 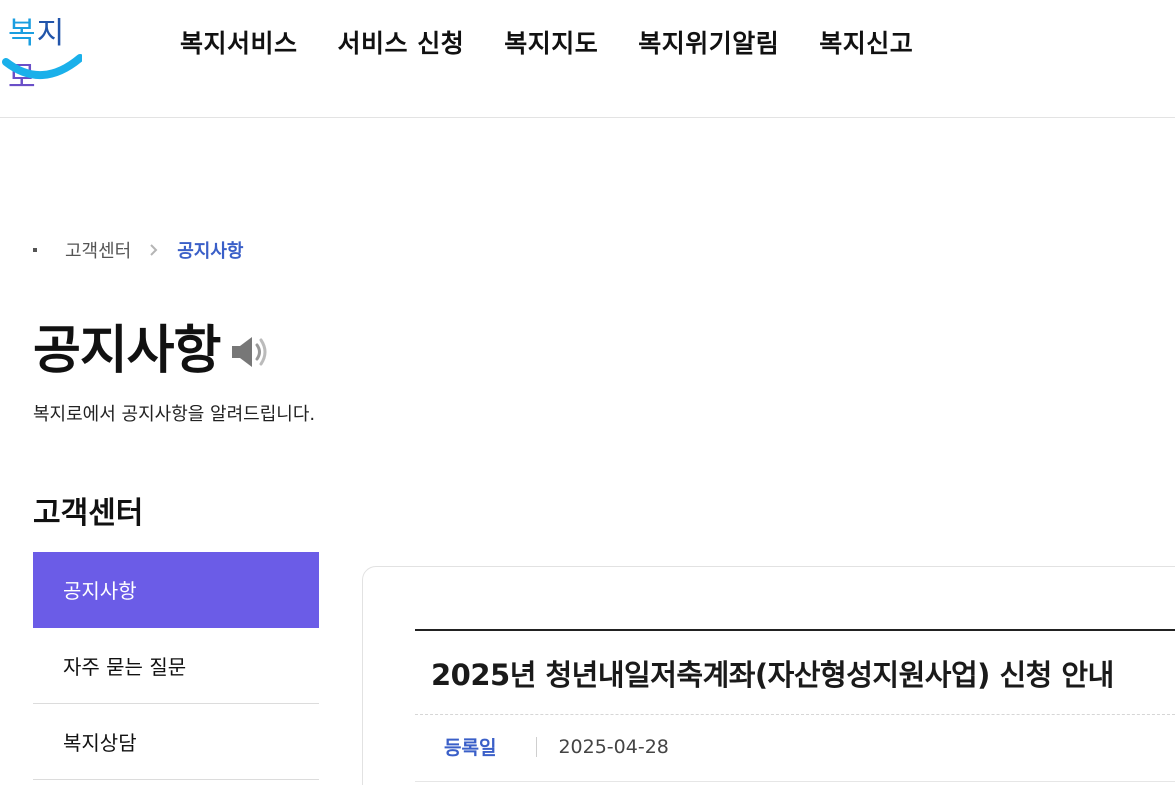 I want to click on sidebar-item-notice: 공지사항, so click(x=176, y=590).